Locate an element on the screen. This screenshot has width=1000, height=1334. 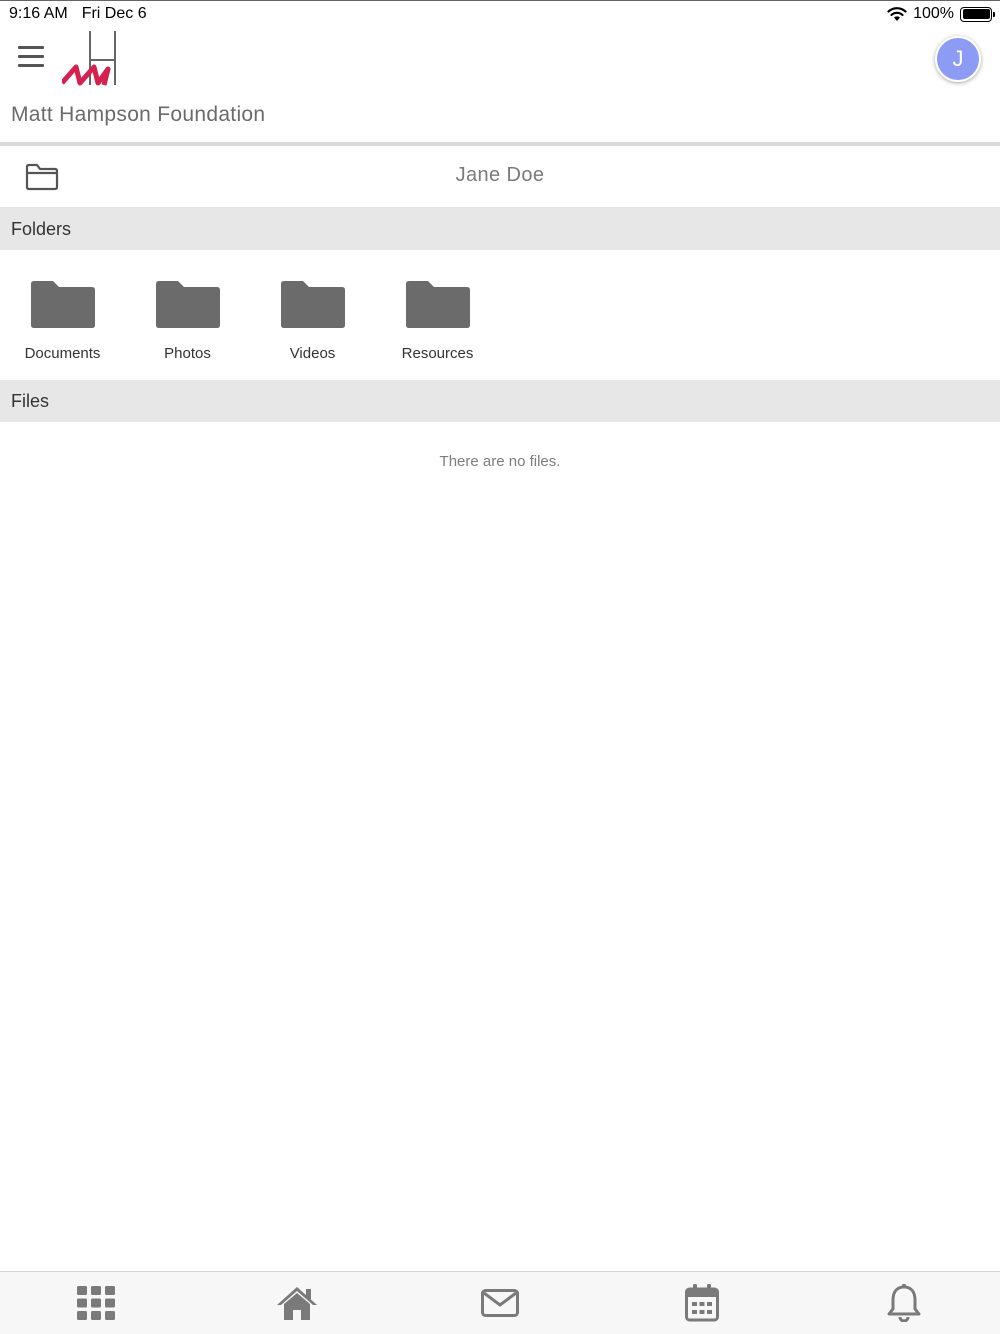
folders-grid: Documents Photos Videos Resources is located at coordinates (500, 316).